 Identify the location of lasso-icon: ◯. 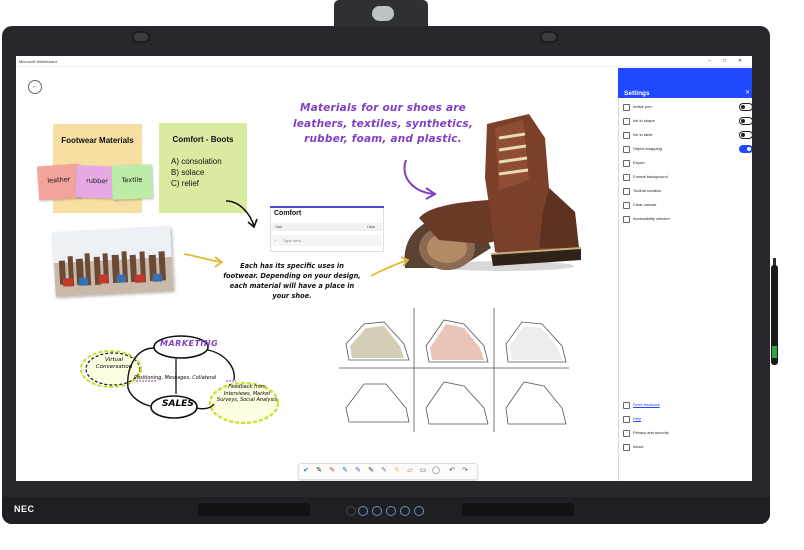
(436, 471).